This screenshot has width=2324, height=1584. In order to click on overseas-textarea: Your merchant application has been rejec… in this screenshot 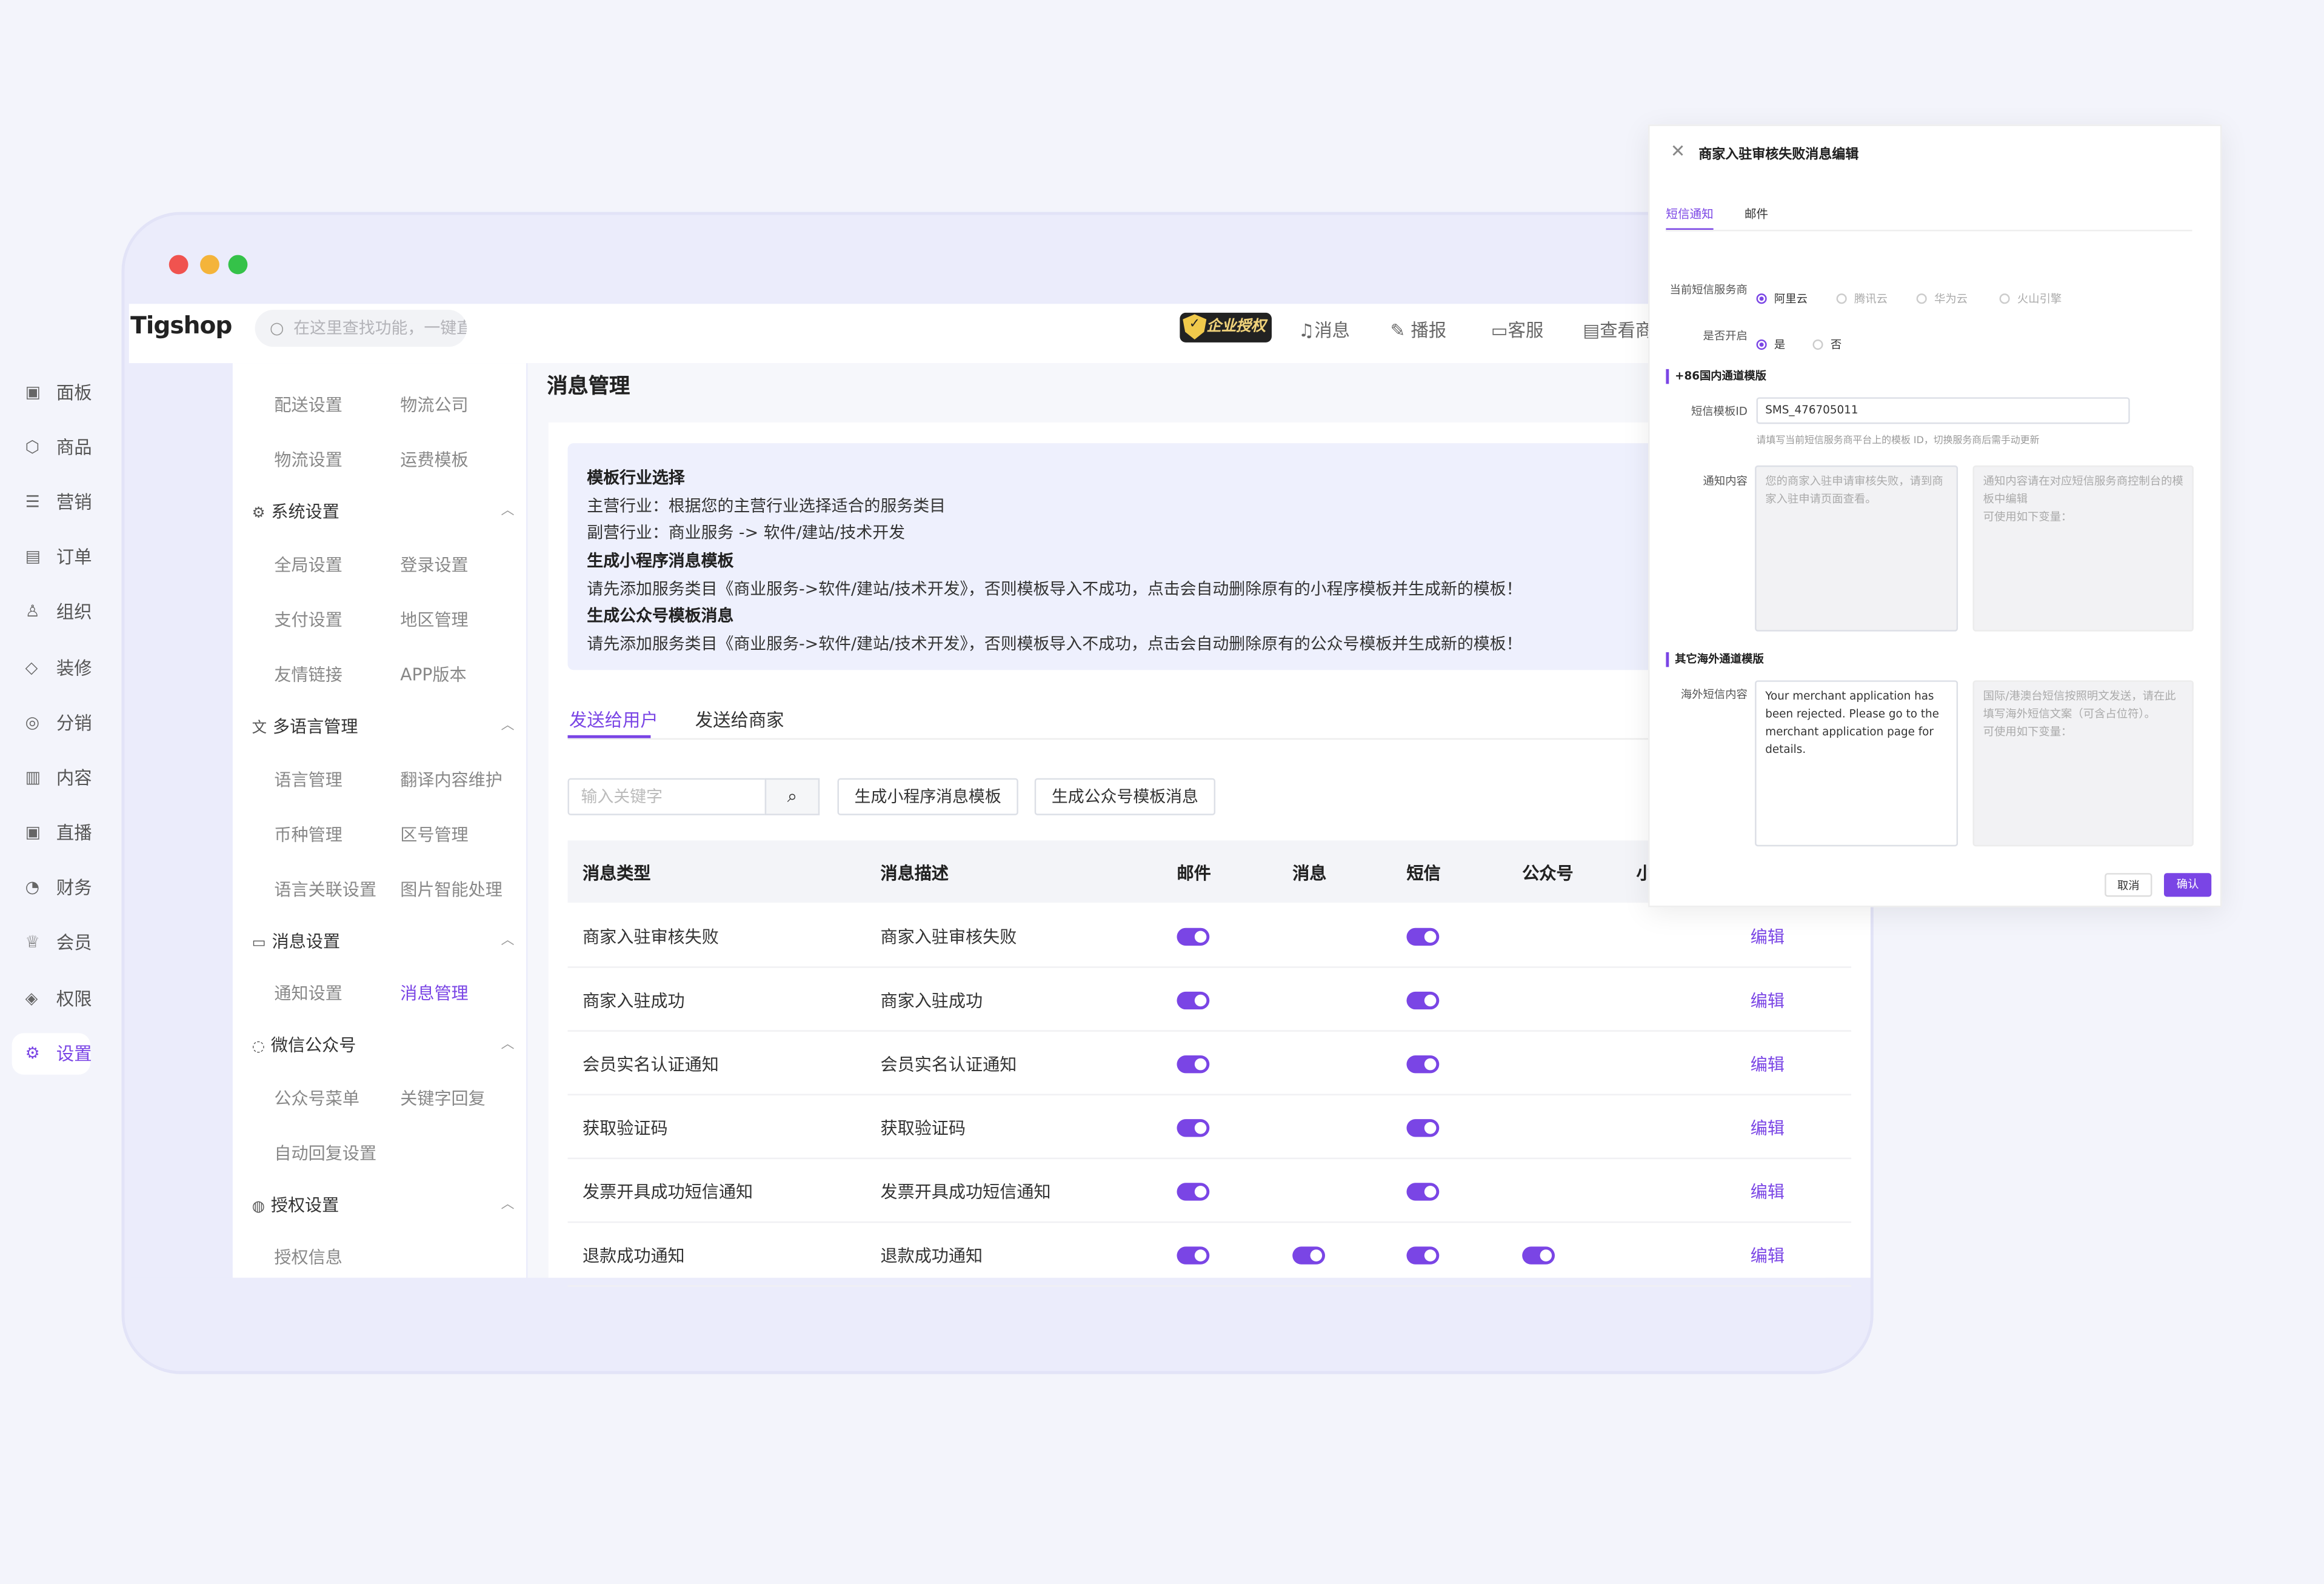, I will do `click(1856, 763)`.